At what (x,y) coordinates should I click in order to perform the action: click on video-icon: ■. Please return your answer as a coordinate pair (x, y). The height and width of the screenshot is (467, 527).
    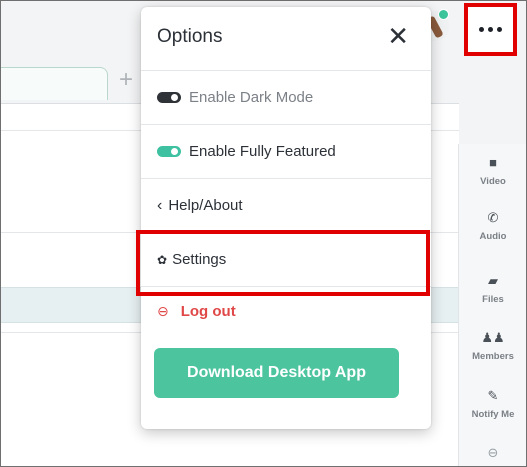
    Looking at the image, I should click on (493, 162).